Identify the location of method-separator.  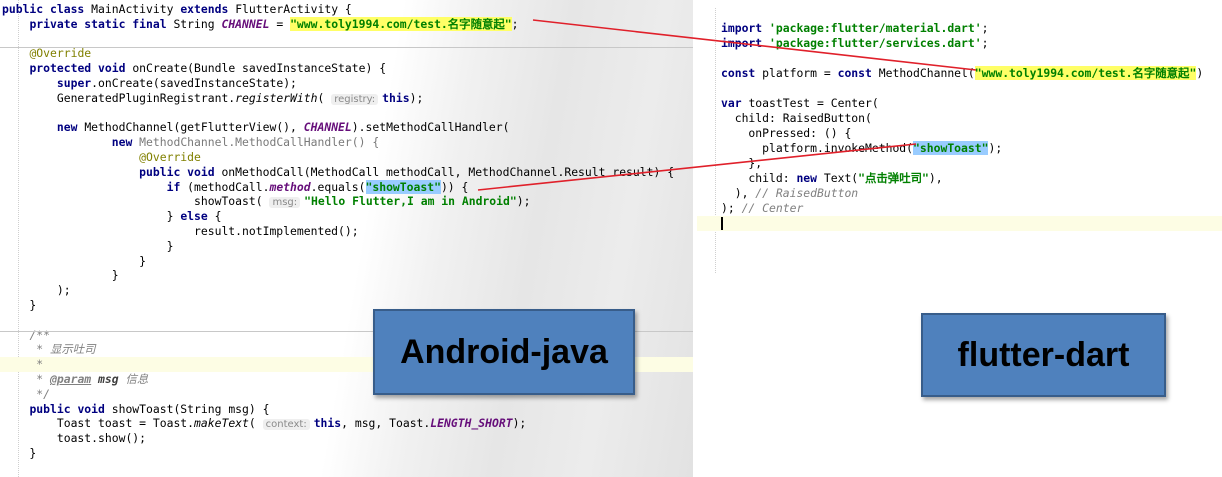
(346, 47).